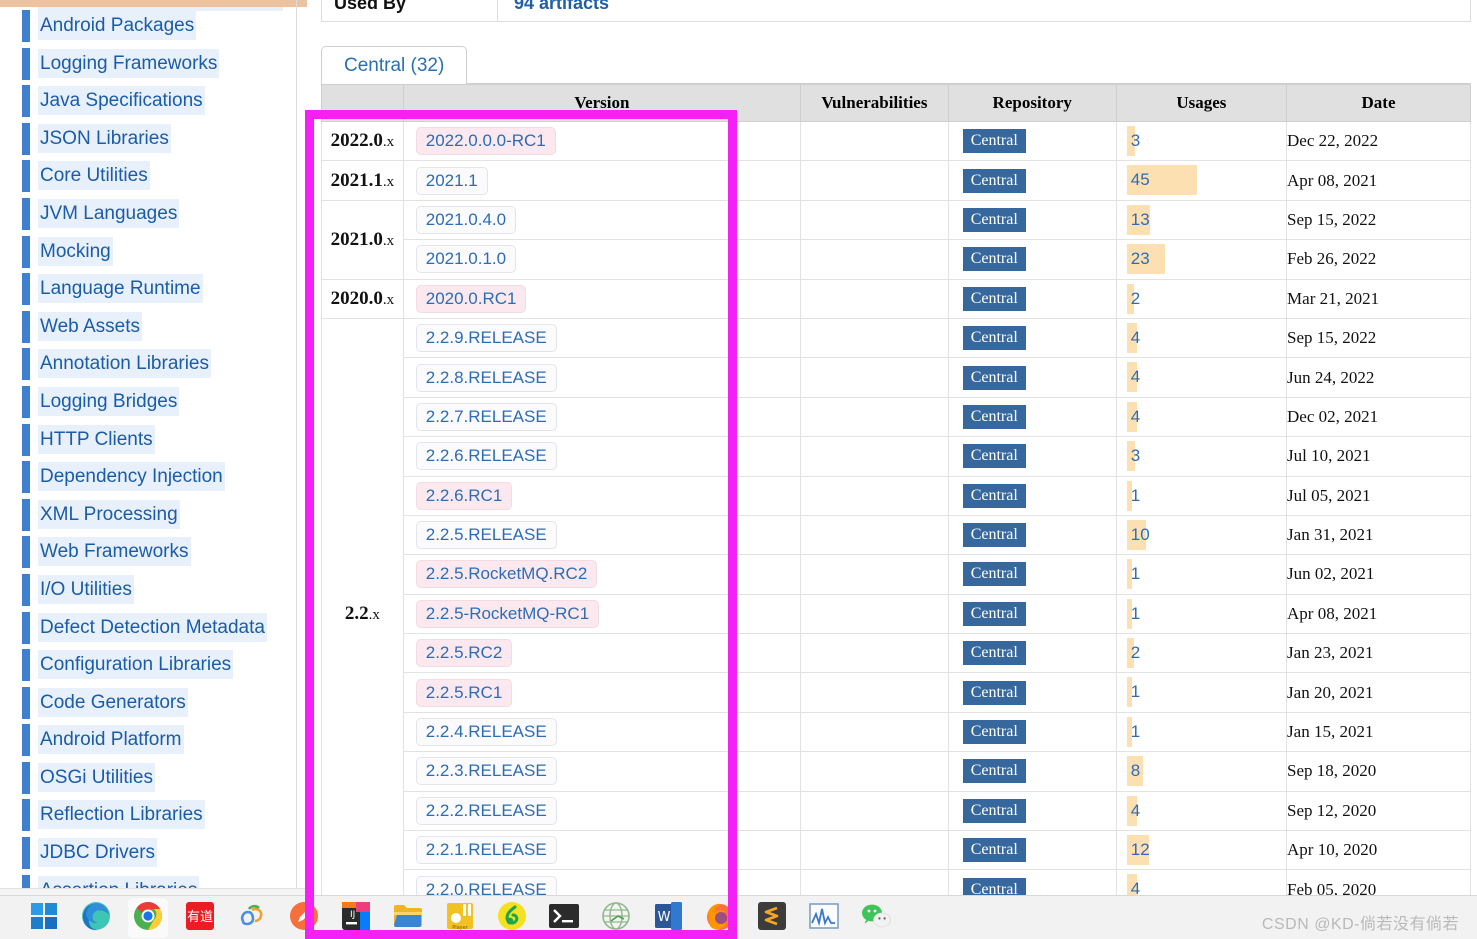 Image resolution: width=1477 pixels, height=939 pixels. What do you see at coordinates (114, 552) in the screenshot?
I see `sidebar-item-label: Web Frameworks` at bounding box center [114, 552].